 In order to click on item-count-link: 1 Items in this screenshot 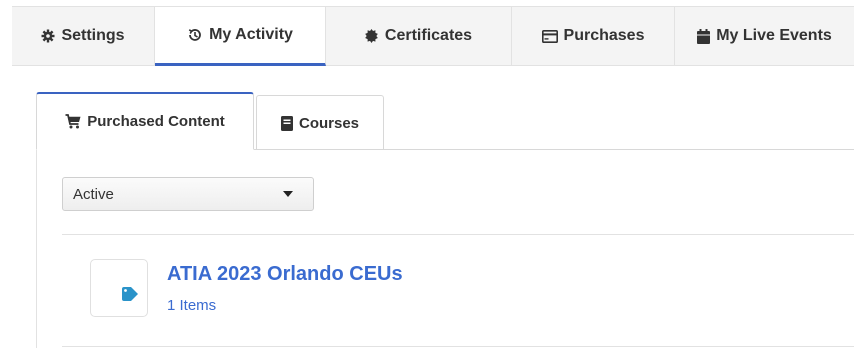, I will do `click(191, 305)`.